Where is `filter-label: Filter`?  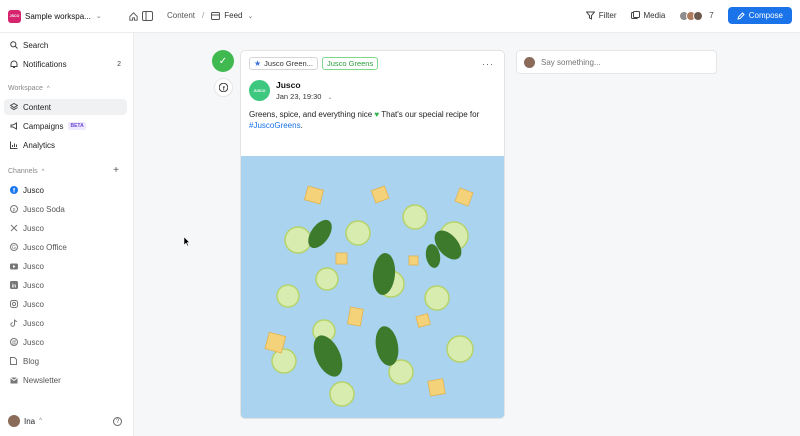 filter-label: Filter is located at coordinates (607, 15).